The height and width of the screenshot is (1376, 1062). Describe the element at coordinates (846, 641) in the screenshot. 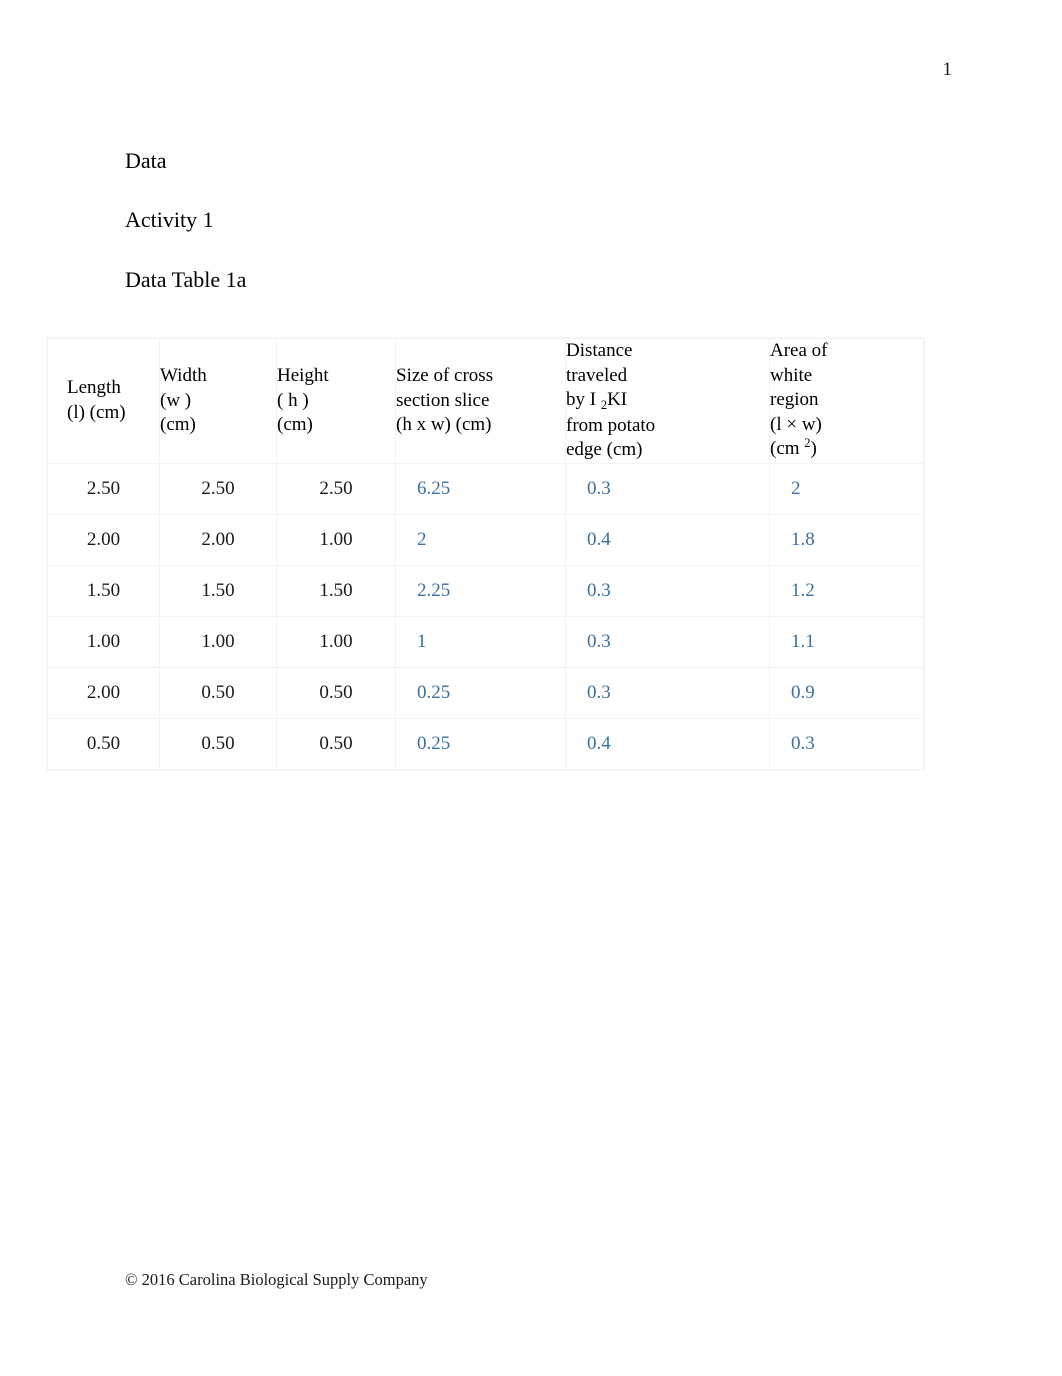

I see `cell-area: 1.1` at that location.